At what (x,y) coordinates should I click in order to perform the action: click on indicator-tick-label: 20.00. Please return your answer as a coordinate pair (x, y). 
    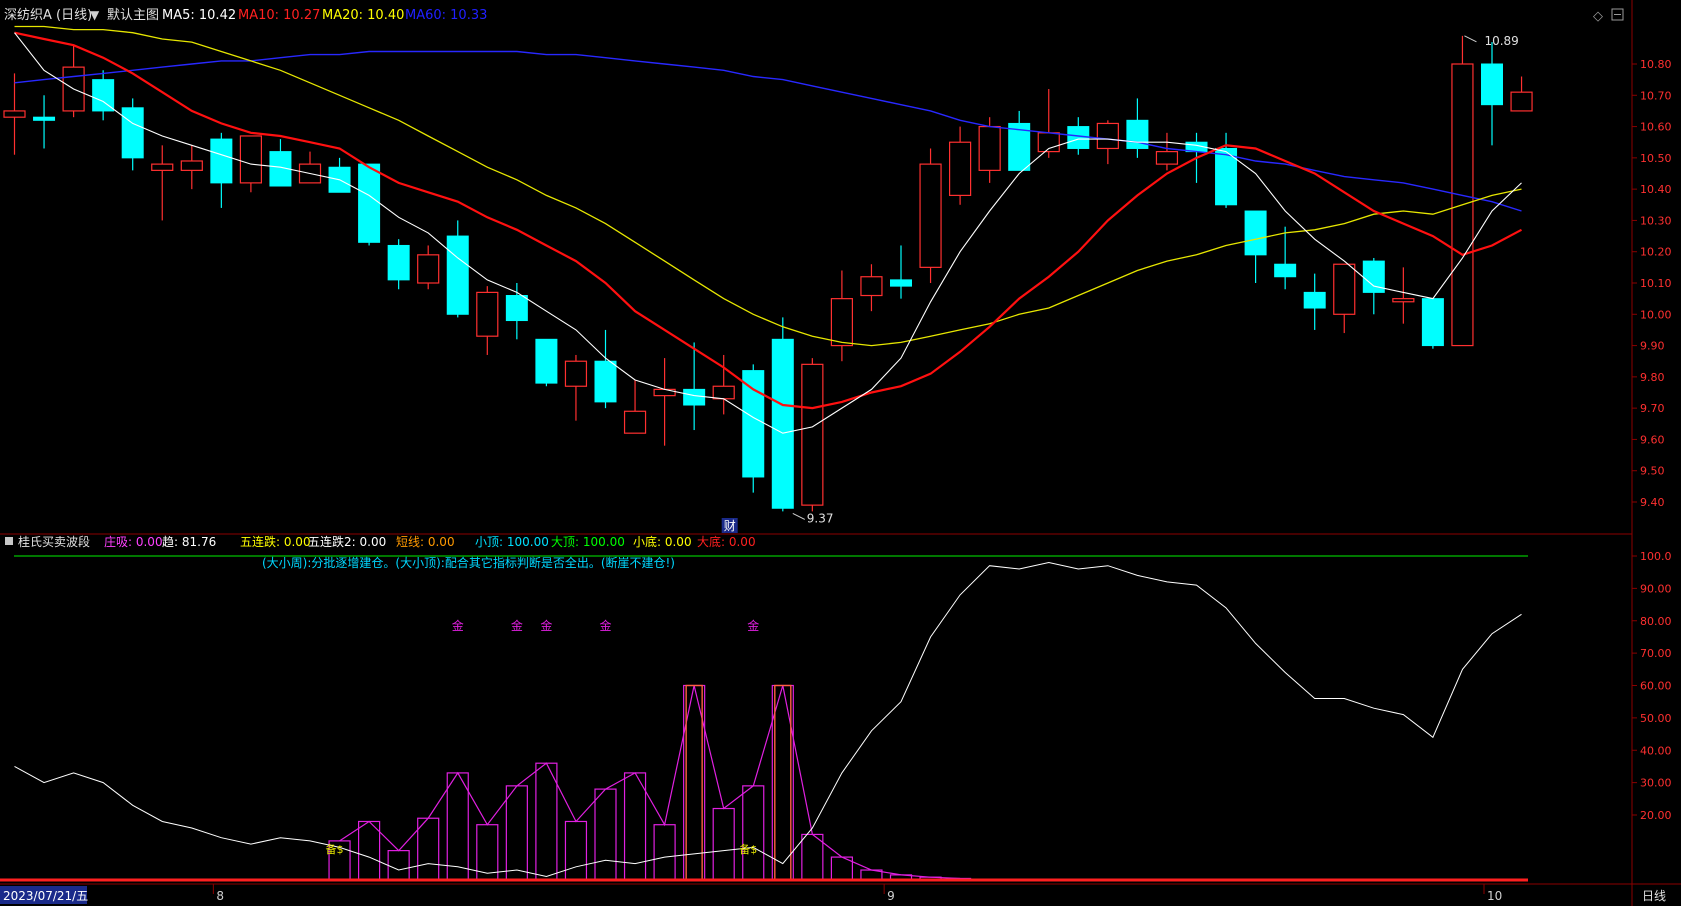
    Looking at the image, I should click on (1656, 815).